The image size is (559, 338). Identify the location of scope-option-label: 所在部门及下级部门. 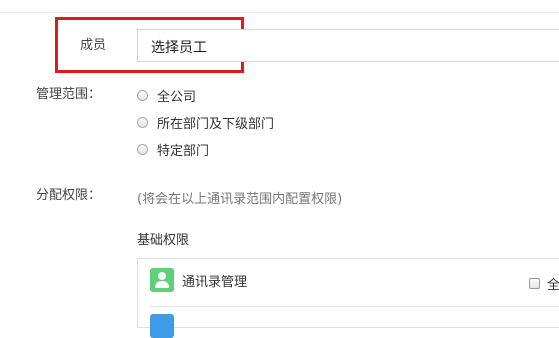
(216, 124).